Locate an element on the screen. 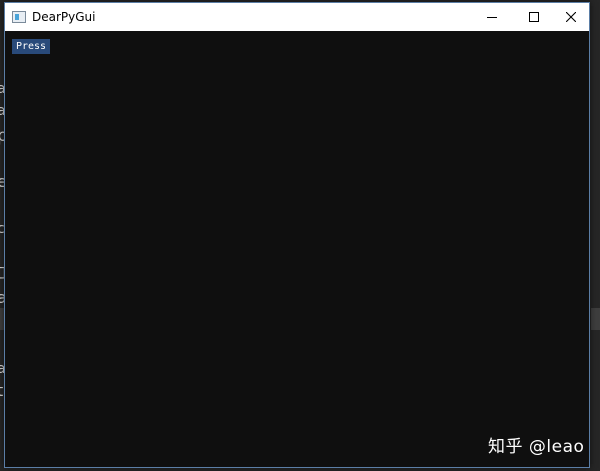 The height and width of the screenshot is (471, 600). app-window-icon is located at coordinates (19, 17).